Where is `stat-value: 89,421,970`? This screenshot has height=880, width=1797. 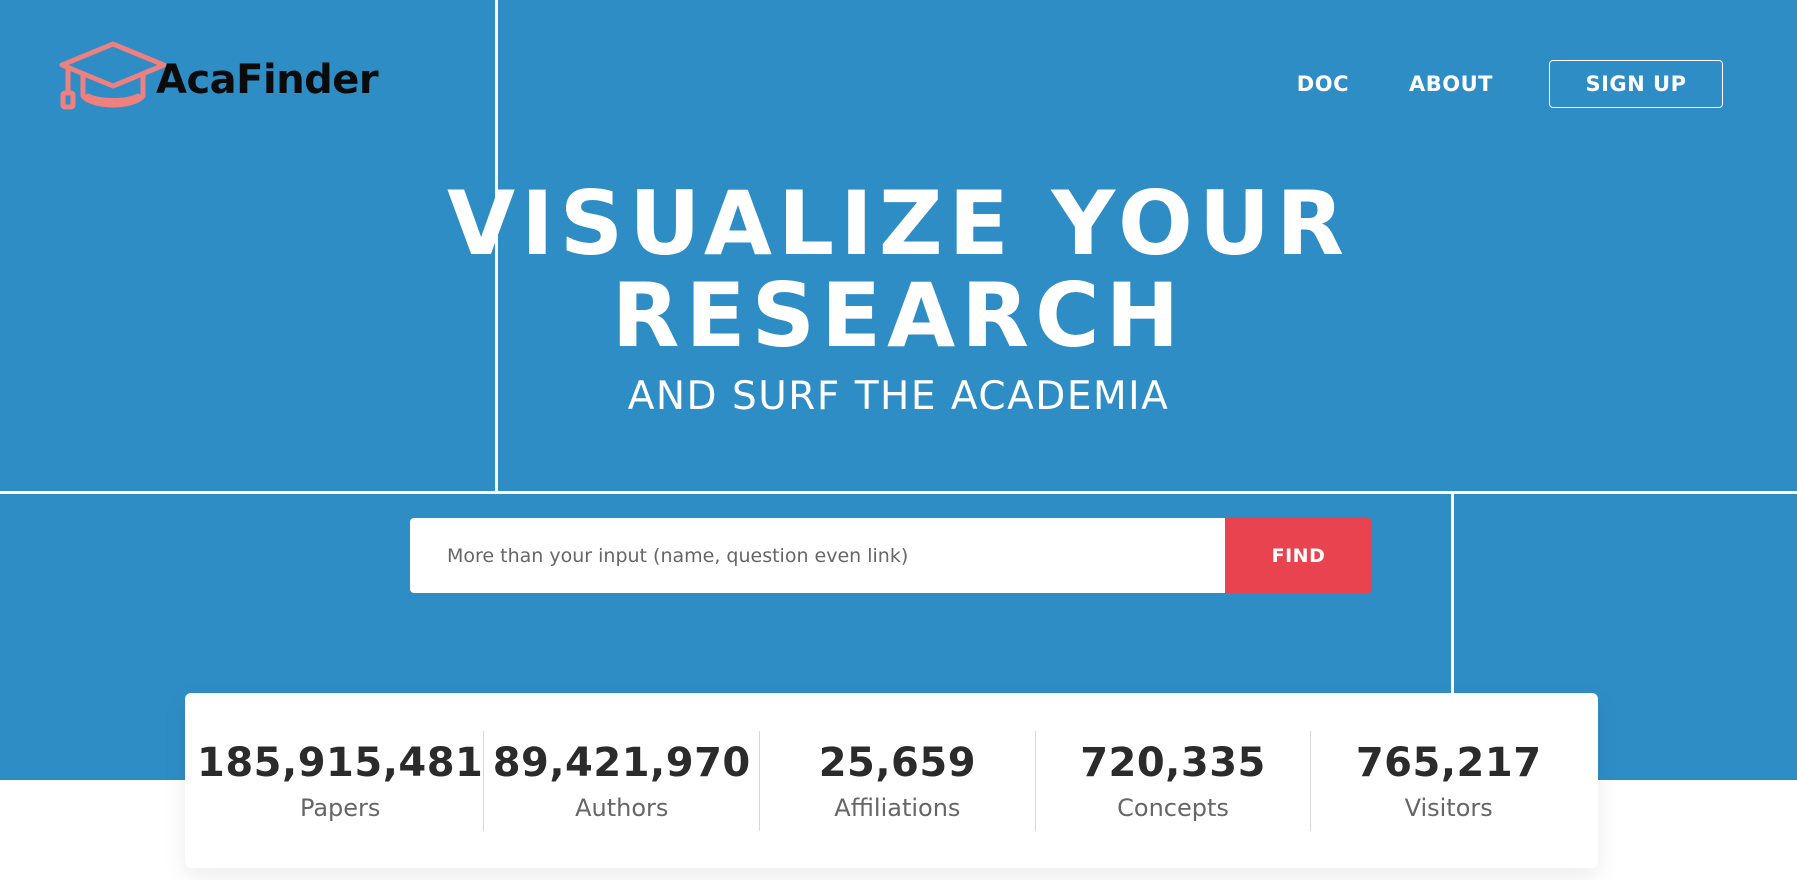 stat-value: 89,421,970 is located at coordinates (621, 762).